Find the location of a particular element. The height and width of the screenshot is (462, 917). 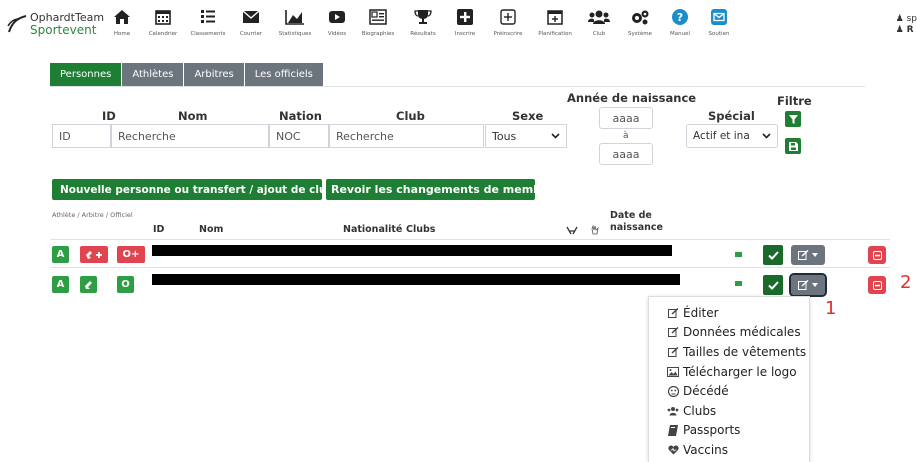

menu-item-vaccins: Vaccins is located at coordinates (729, 450).